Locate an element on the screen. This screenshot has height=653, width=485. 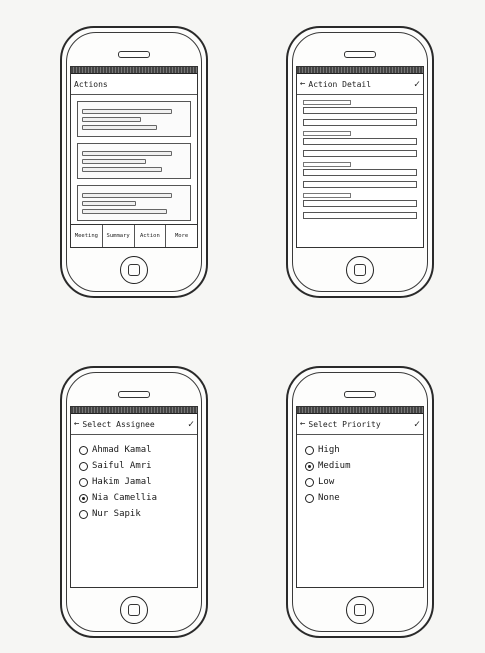
phone-select-priority: ← Select Priority ✓ High Medium Low None is located at coordinates (360, 502).